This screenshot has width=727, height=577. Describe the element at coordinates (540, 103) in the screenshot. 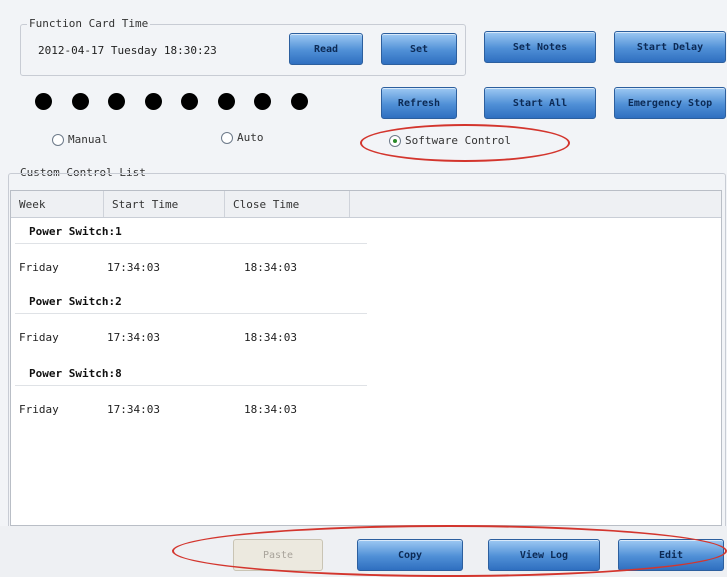

I see `start-all-button: Start All` at that location.